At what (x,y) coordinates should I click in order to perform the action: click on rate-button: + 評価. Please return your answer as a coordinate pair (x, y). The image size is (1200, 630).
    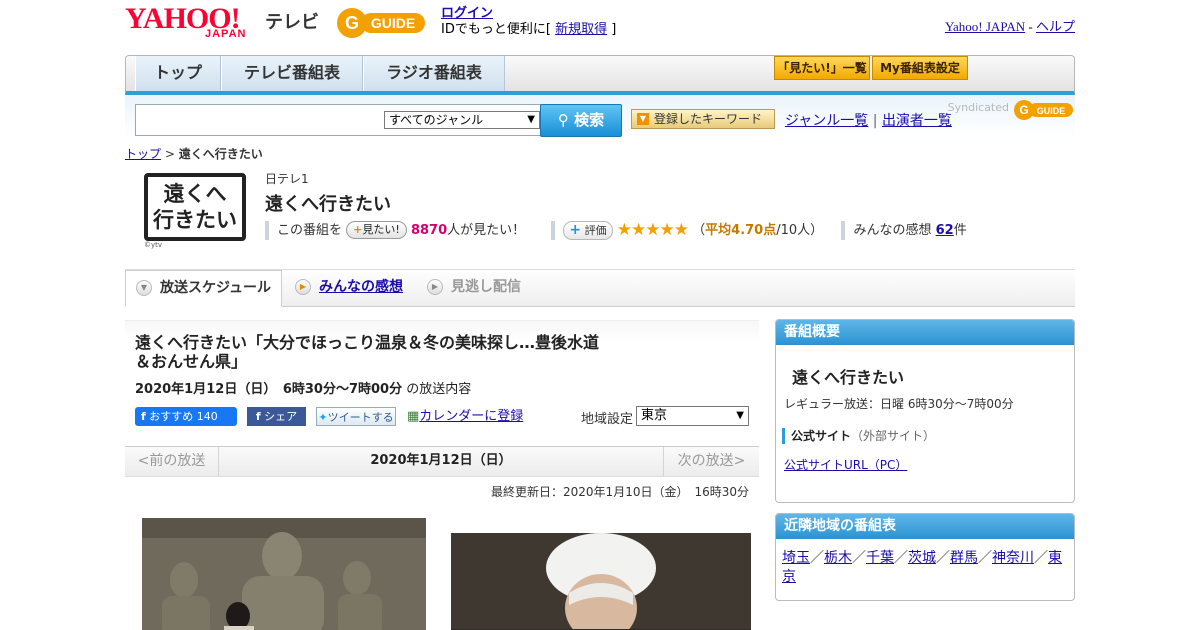
    Looking at the image, I should click on (588, 230).